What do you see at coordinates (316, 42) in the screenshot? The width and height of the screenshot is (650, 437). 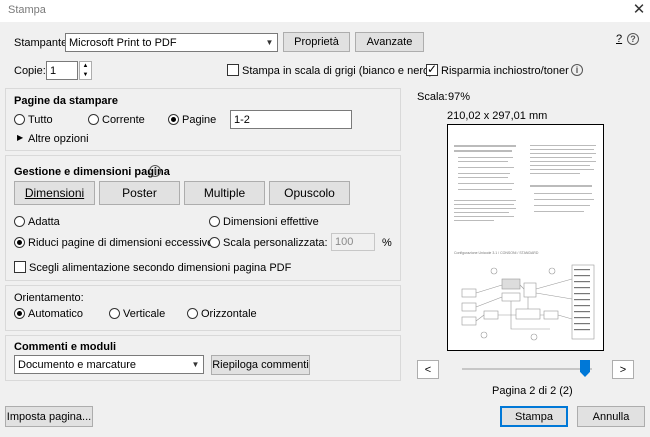 I see `properties-button: Proprietà` at bounding box center [316, 42].